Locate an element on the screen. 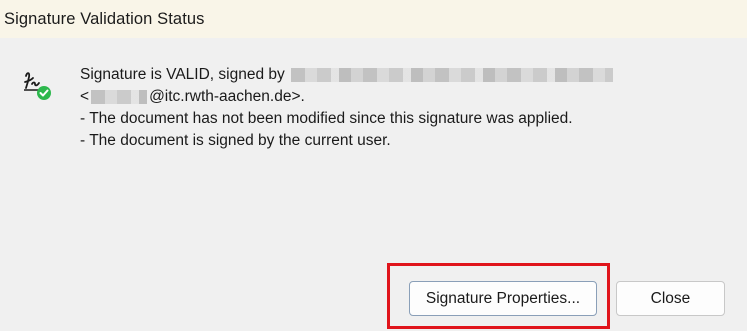 This screenshot has height=331, width=747. signature-valid-icon is located at coordinates (38, 86).